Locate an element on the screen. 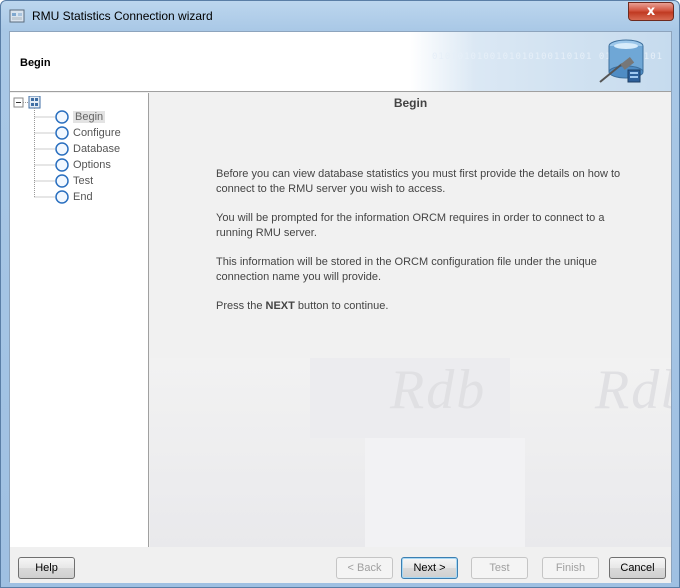 Image resolution: width=680 pixels, height=588 pixels. tree-item-label: Test is located at coordinates (83, 181).